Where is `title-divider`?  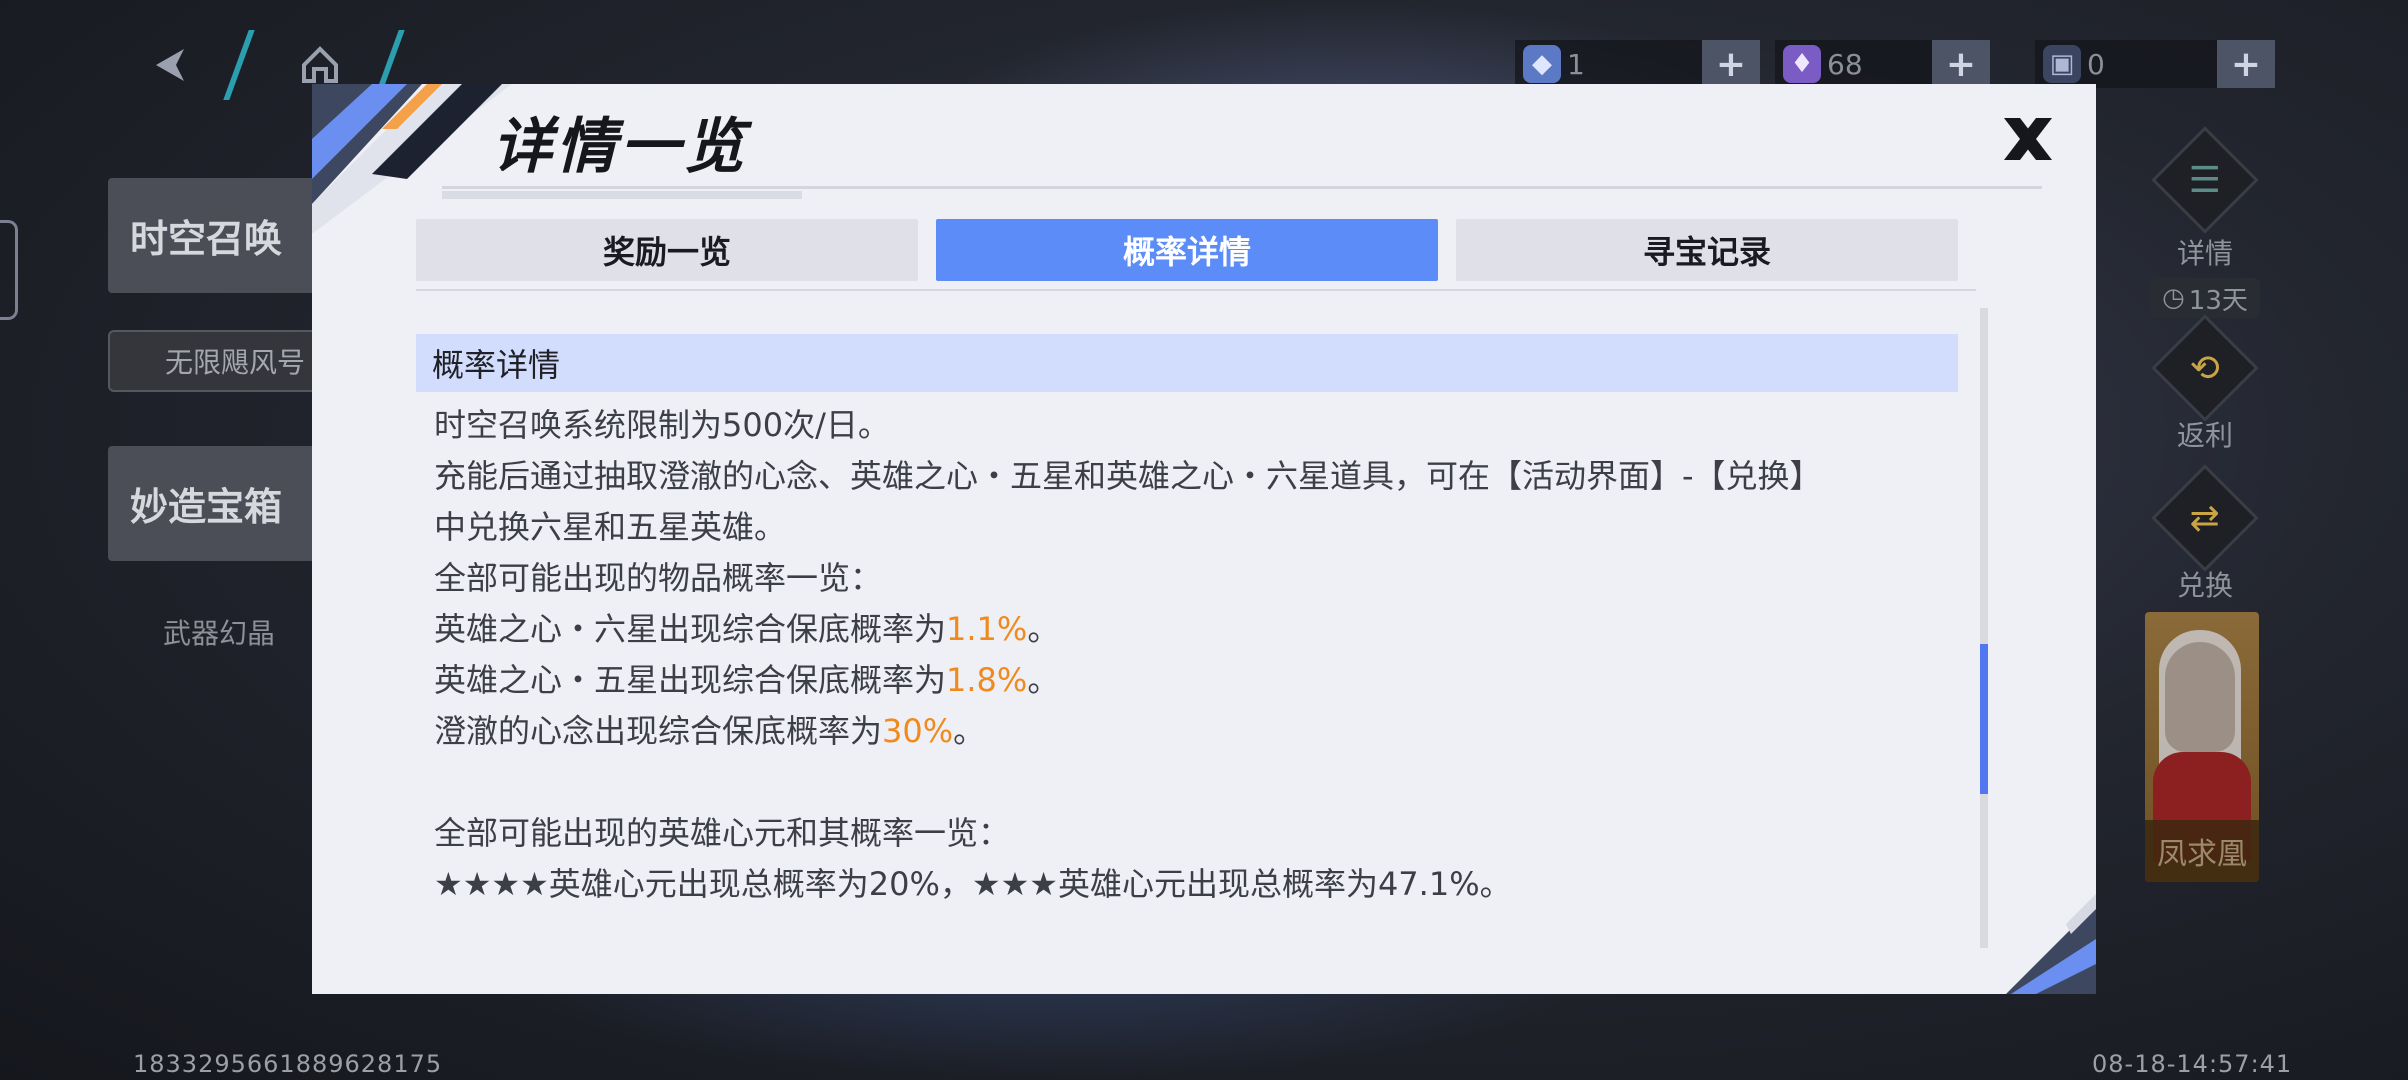
title-divider is located at coordinates (1242, 187).